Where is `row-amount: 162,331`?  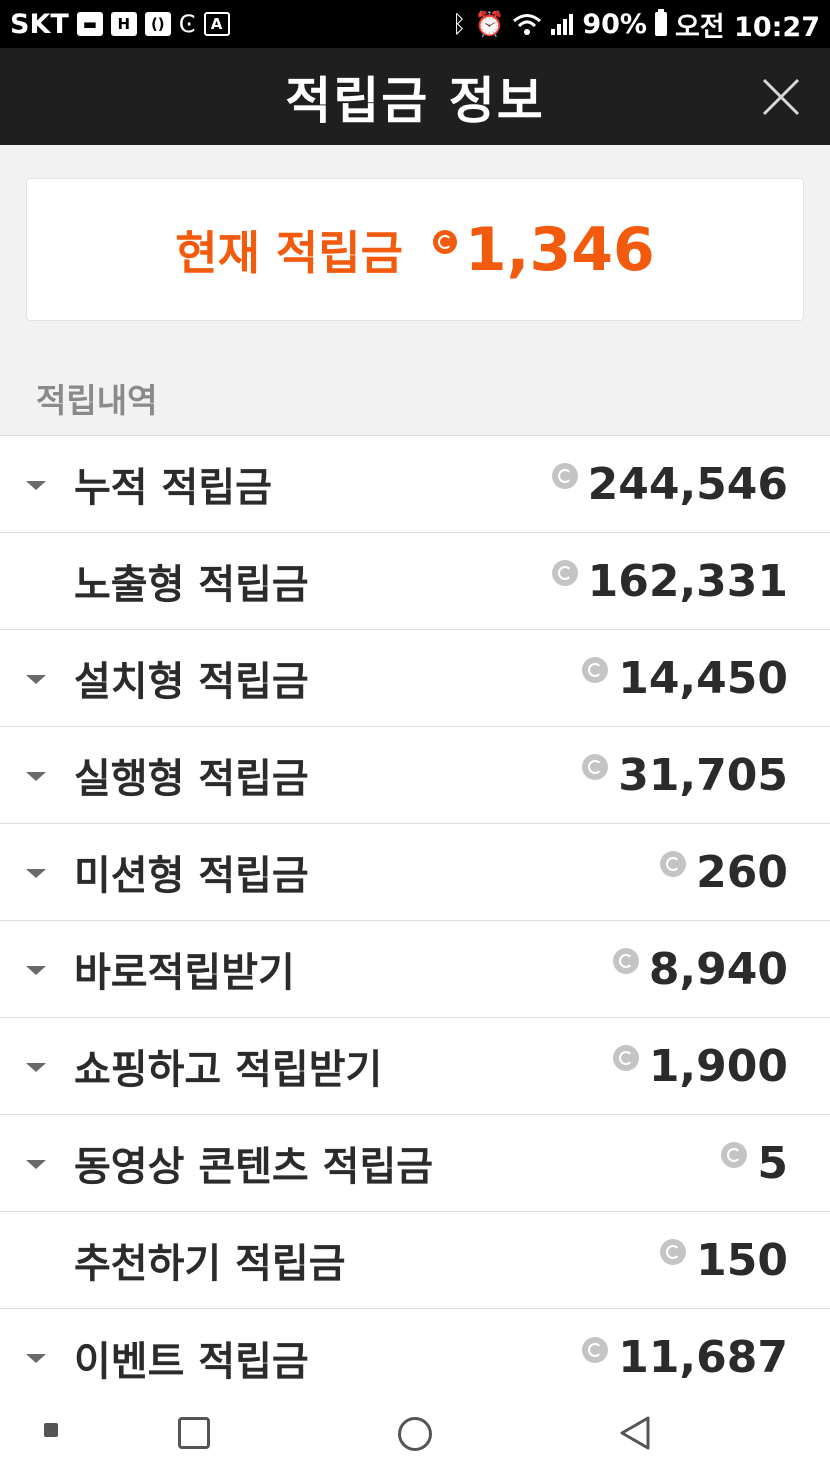
row-amount: 162,331 is located at coordinates (669, 581).